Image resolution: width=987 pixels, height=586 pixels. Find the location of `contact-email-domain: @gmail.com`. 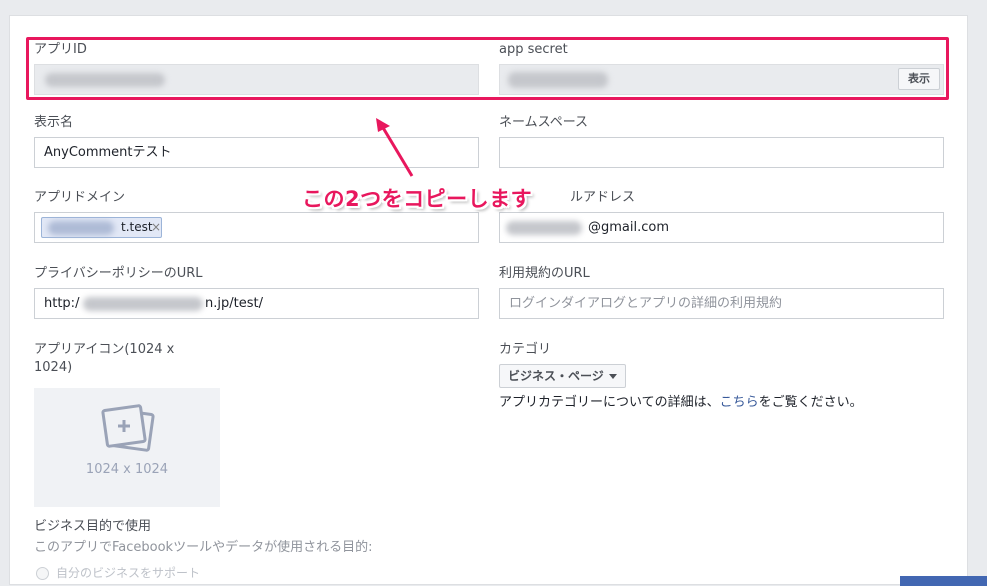

contact-email-domain: @gmail.com is located at coordinates (629, 227).